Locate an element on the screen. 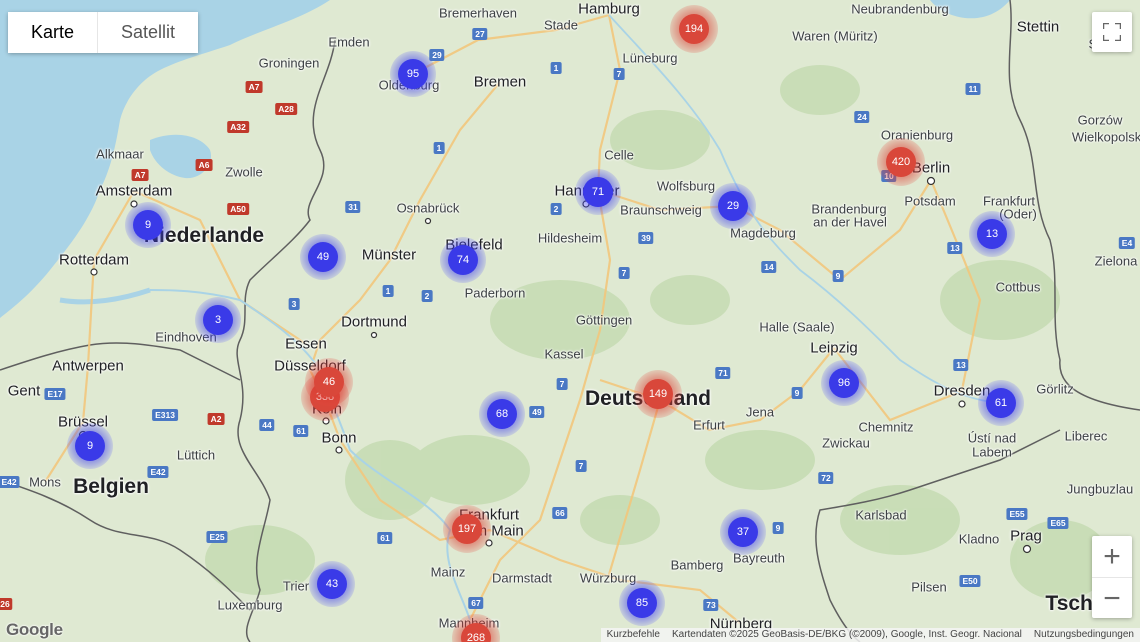 The image size is (1140, 642). border-nl-be is located at coordinates (120, 361).